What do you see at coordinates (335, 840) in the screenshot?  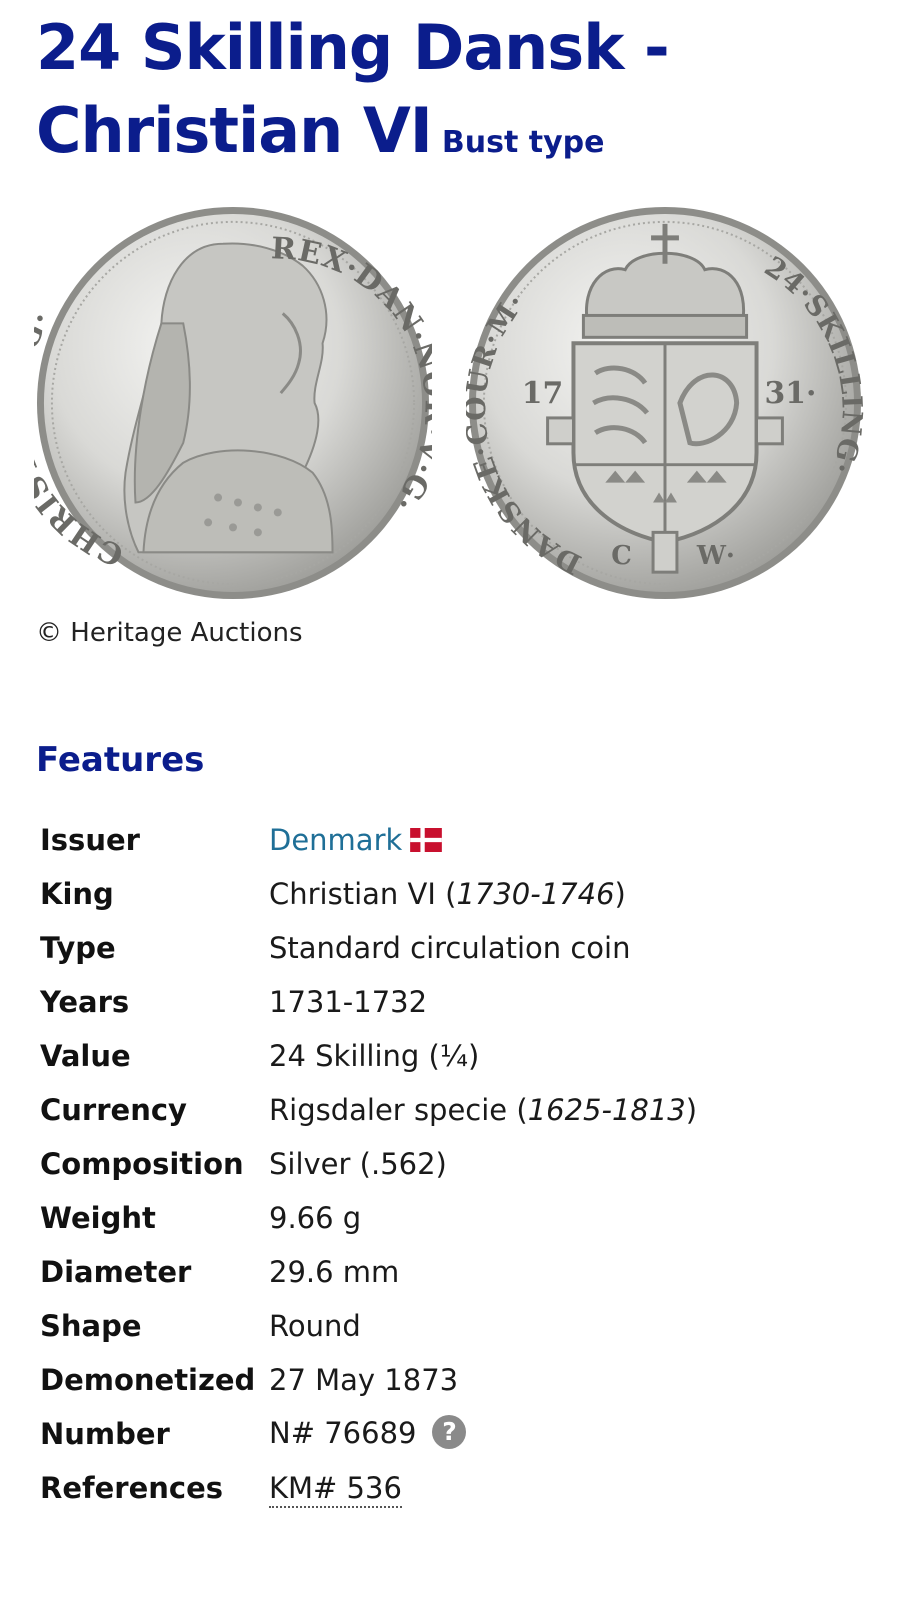 I see `issuer-link: Denmark` at bounding box center [335, 840].